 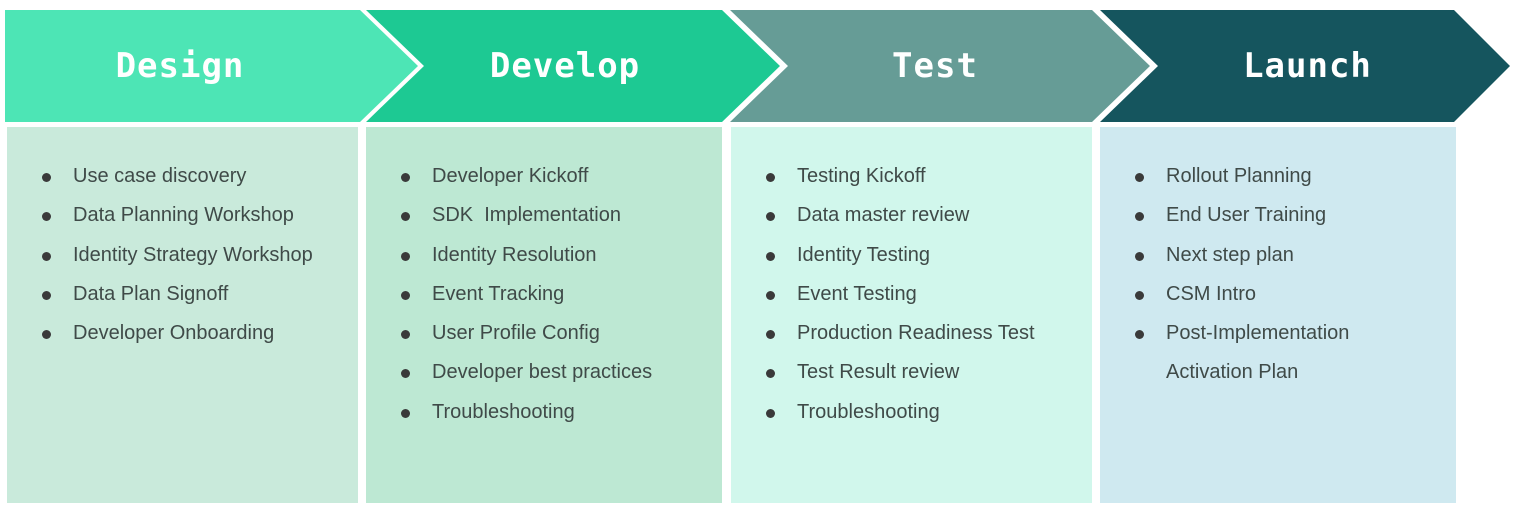 What do you see at coordinates (565, 66) in the screenshot?
I see `stage-title-develop: Develop` at bounding box center [565, 66].